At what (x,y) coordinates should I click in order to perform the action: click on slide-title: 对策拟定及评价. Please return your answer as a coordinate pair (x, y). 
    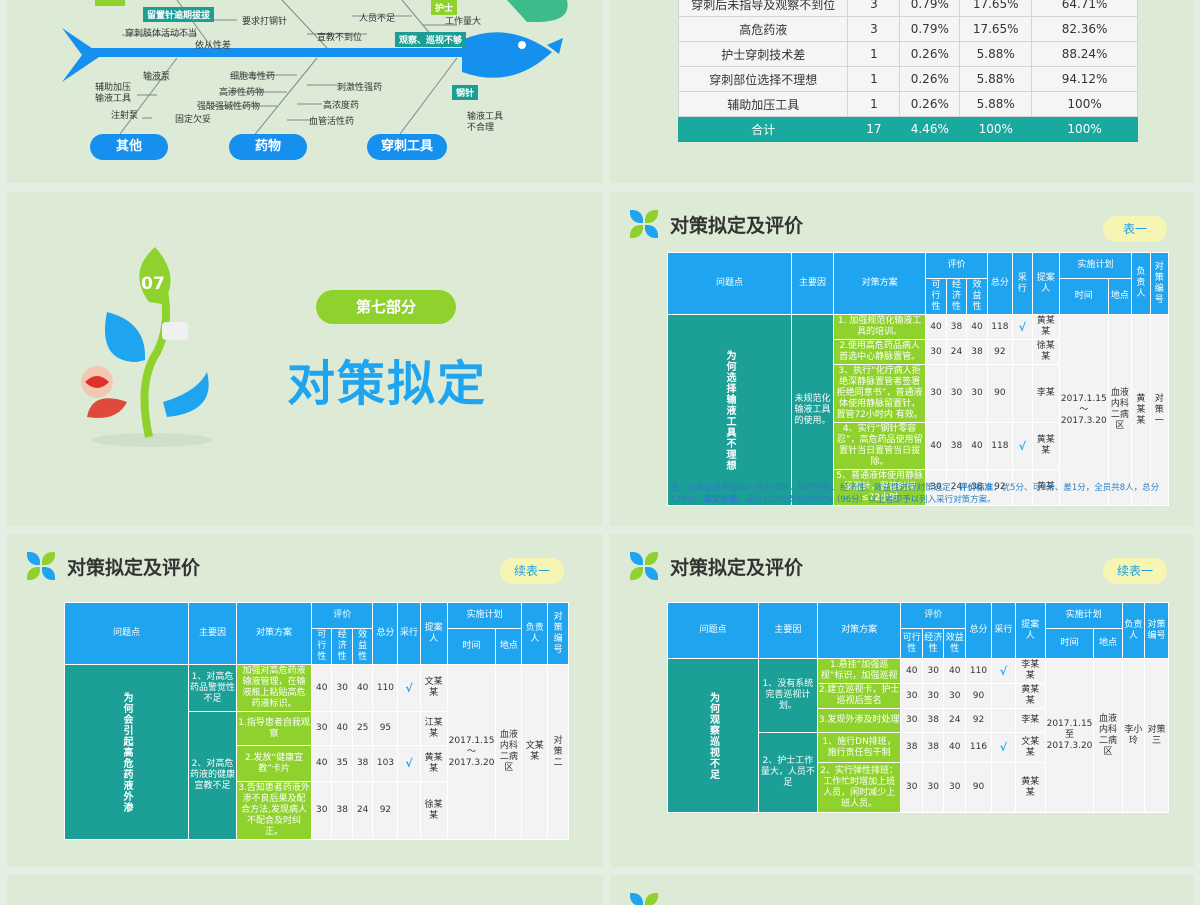
    Looking at the image, I should click on (134, 567).